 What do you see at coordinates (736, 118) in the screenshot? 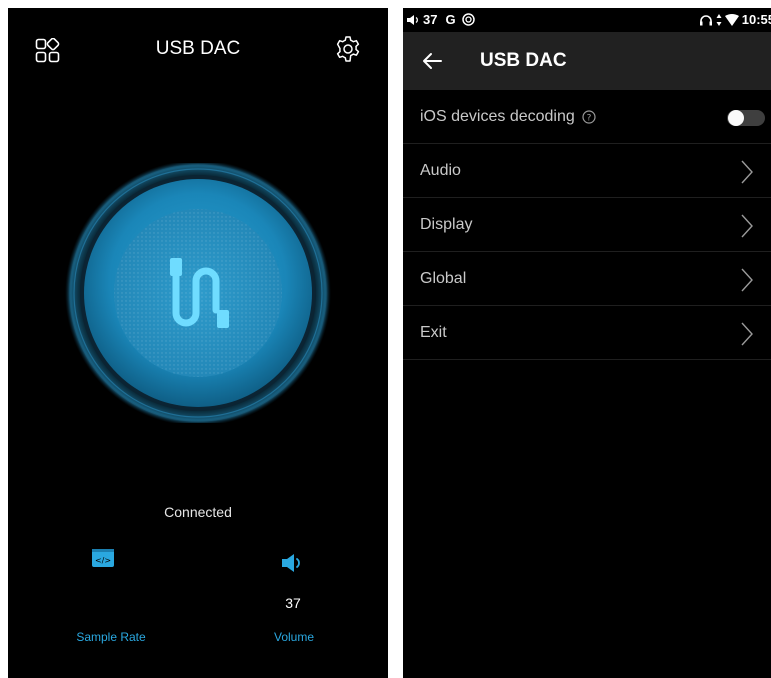
I see `toggle-knob` at bounding box center [736, 118].